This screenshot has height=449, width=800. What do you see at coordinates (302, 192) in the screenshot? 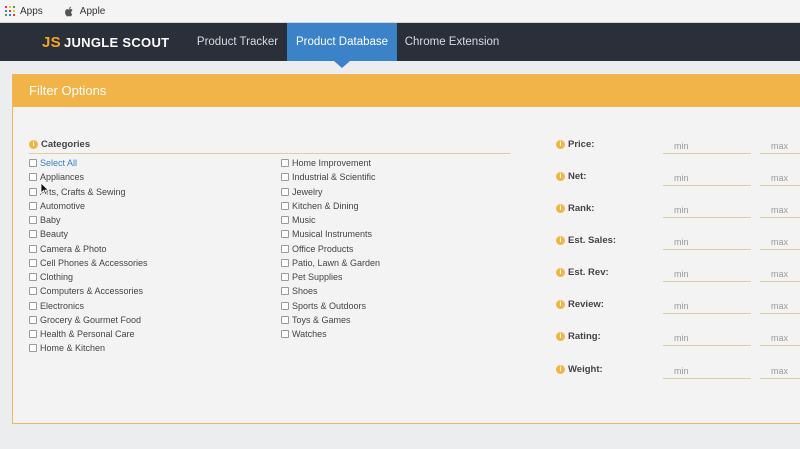
I see `category-item: Jewelry` at bounding box center [302, 192].